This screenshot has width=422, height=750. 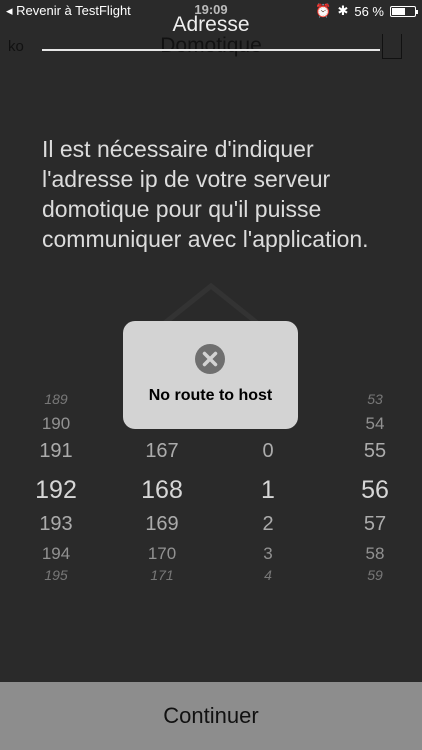 What do you see at coordinates (268, 451) in the screenshot?
I see `picker-value: 0` at bounding box center [268, 451].